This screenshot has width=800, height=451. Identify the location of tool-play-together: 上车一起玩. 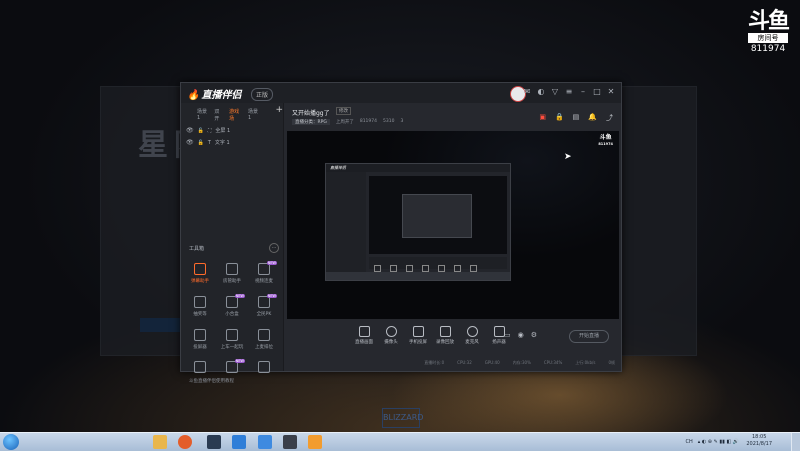
(232, 339).